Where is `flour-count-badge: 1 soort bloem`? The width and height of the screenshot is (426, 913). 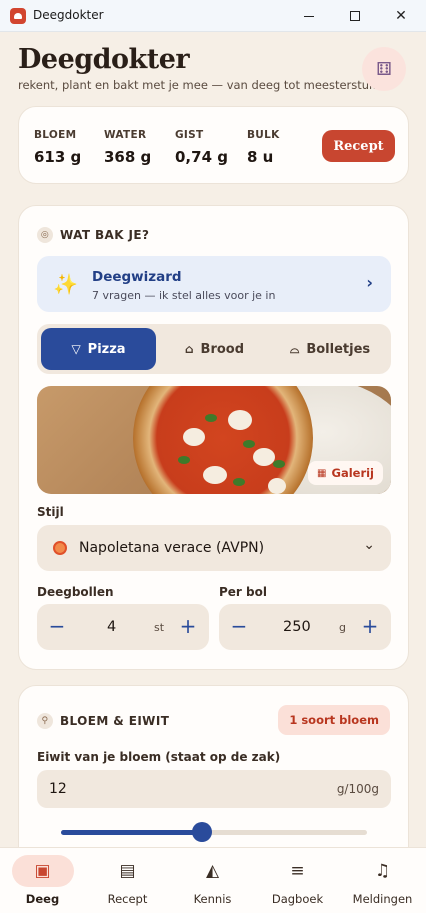 flour-count-badge: 1 soort bloem is located at coordinates (334, 720).